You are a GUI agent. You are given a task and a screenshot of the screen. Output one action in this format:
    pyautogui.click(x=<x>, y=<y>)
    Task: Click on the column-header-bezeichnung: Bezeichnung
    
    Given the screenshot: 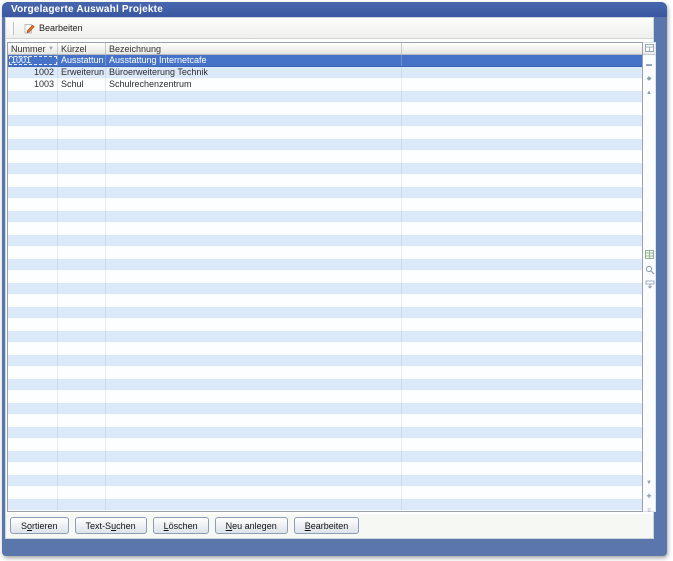 What is the action you would take?
    pyautogui.click(x=254, y=48)
    